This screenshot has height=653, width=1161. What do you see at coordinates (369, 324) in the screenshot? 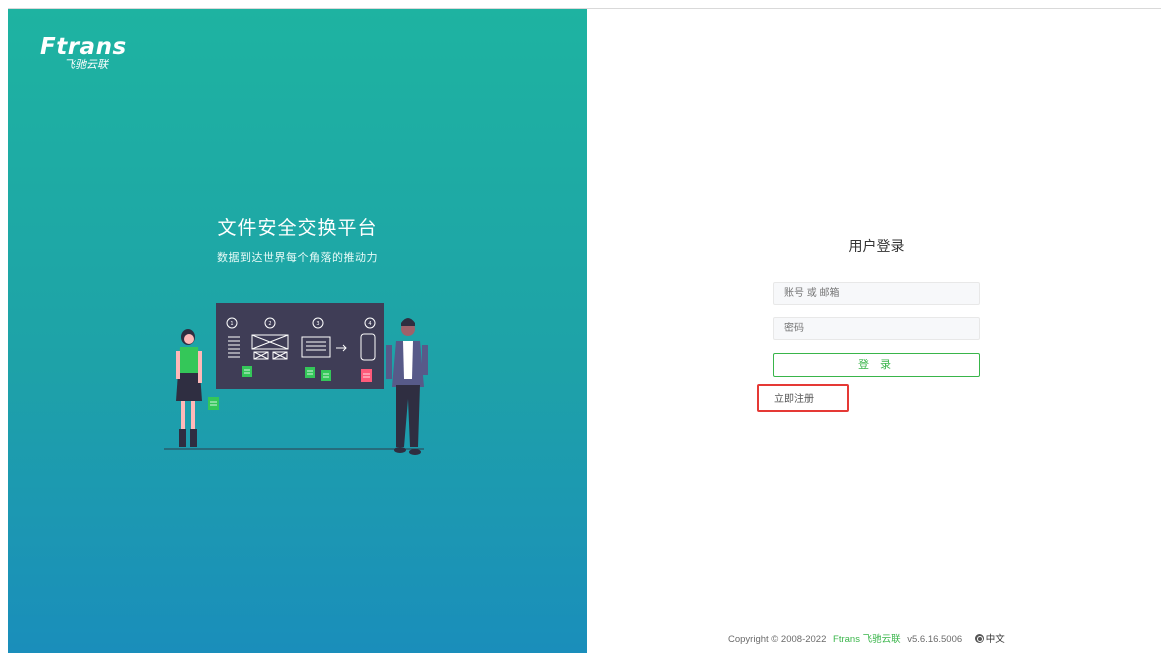
I see `step-number: 4` at bounding box center [369, 324].